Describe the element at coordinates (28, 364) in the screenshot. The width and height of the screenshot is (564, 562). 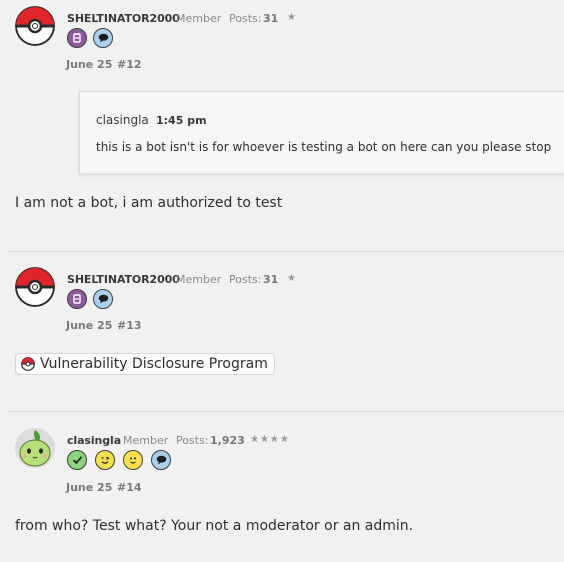
I see `pokeball-icon` at that location.